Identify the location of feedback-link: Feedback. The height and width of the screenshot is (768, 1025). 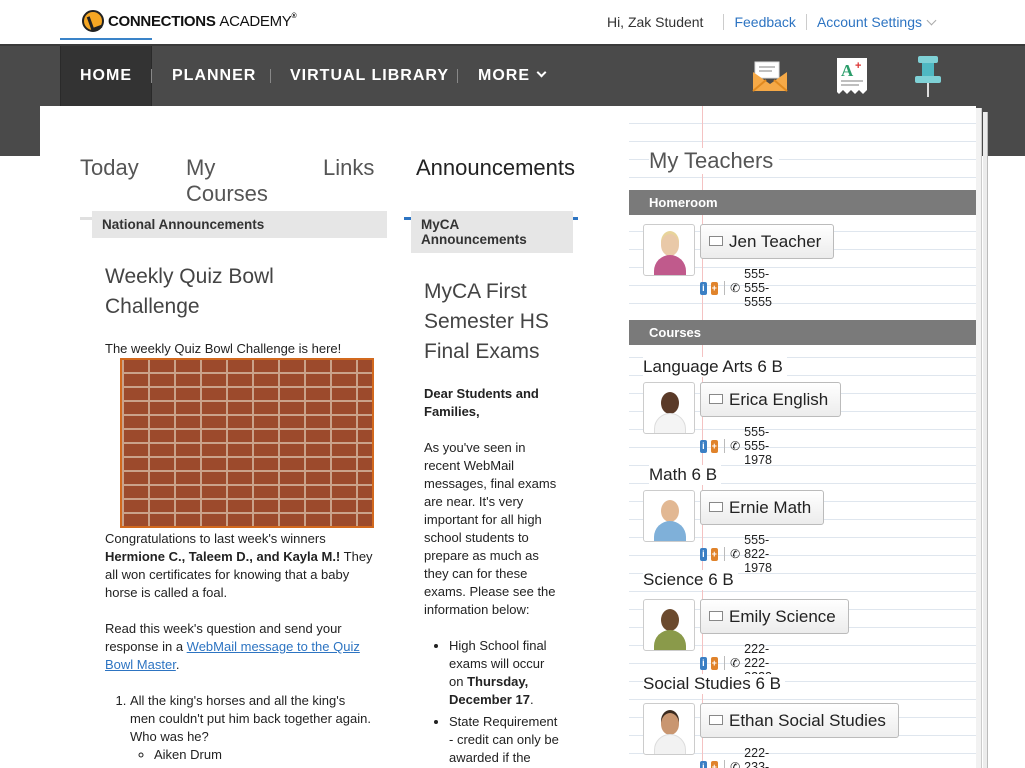
(764, 22).